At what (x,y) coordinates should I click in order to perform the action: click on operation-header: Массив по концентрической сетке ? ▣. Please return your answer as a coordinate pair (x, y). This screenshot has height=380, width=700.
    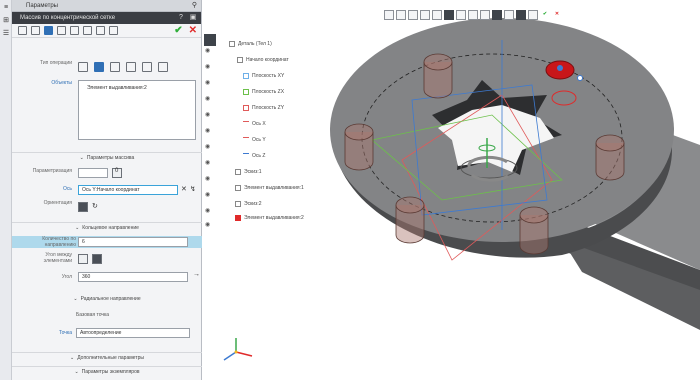
    Looking at the image, I should click on (106, 18).